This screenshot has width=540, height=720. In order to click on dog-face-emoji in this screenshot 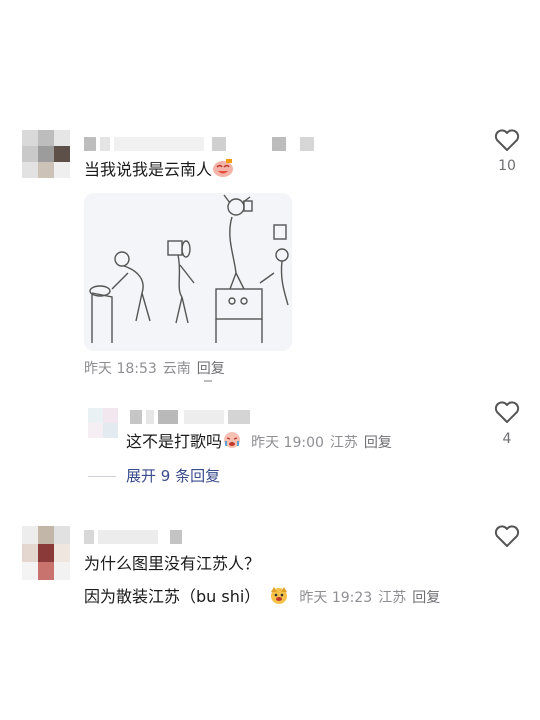, I will do `click(279, 597)`.